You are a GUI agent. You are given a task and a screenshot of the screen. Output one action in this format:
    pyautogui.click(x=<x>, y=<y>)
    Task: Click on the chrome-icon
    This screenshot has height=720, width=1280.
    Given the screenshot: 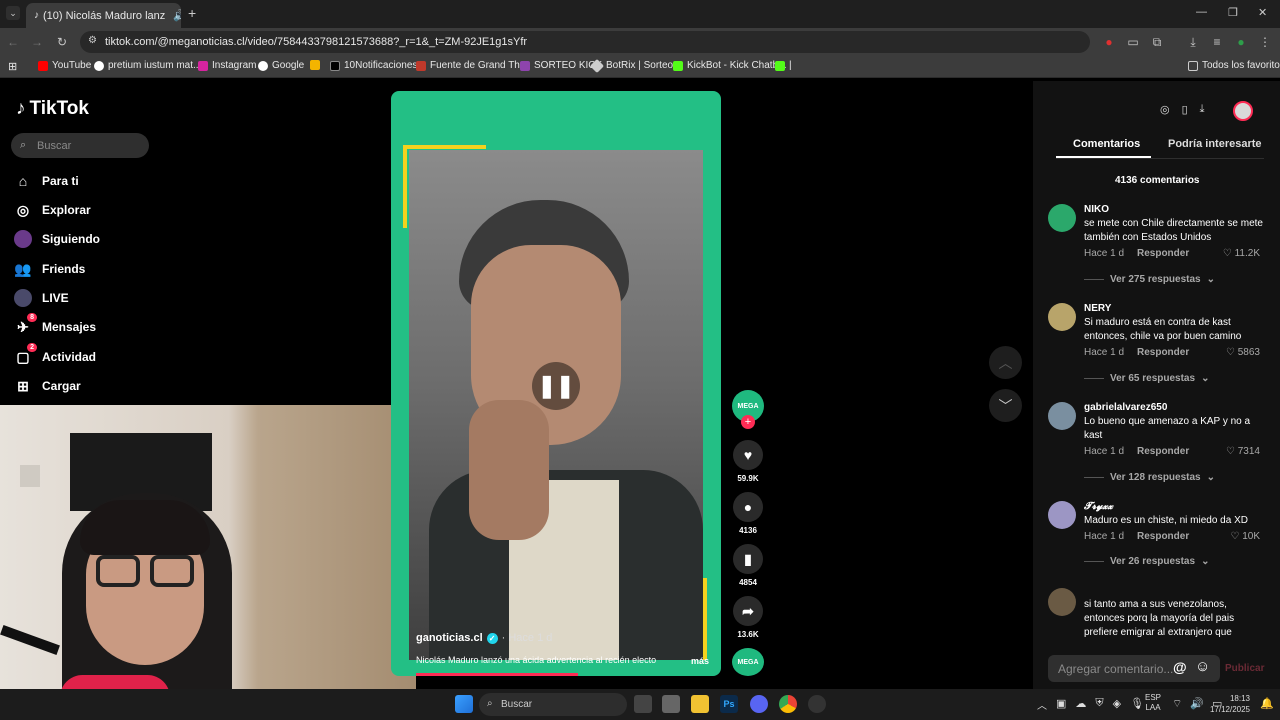 What is the action you would take?
    pyautogui.click(x=788, y=704)
    